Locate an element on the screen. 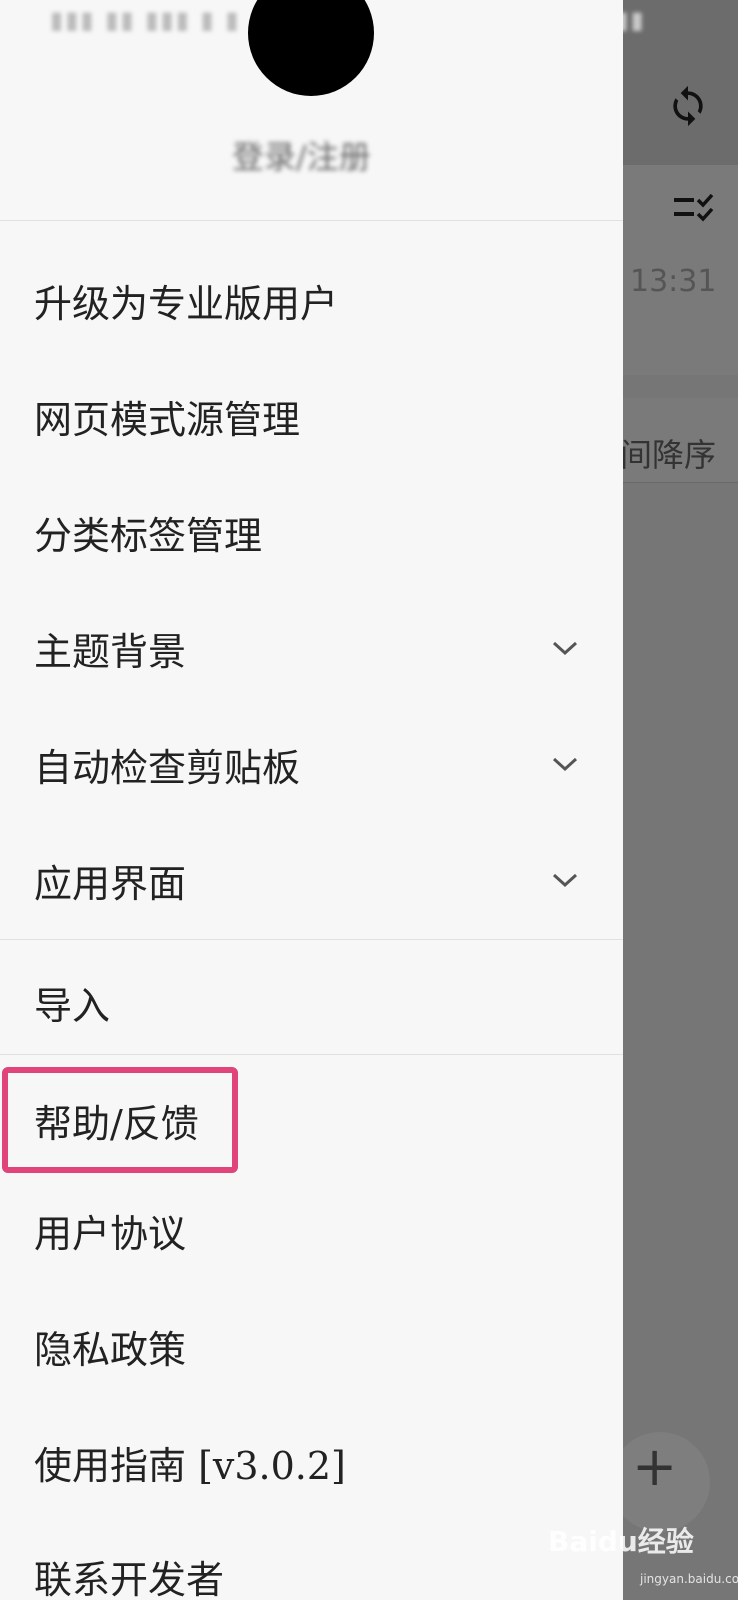 The image size is (738, 1600). menu-item-label: 用户协议 is located at coordinates (110, 1233).